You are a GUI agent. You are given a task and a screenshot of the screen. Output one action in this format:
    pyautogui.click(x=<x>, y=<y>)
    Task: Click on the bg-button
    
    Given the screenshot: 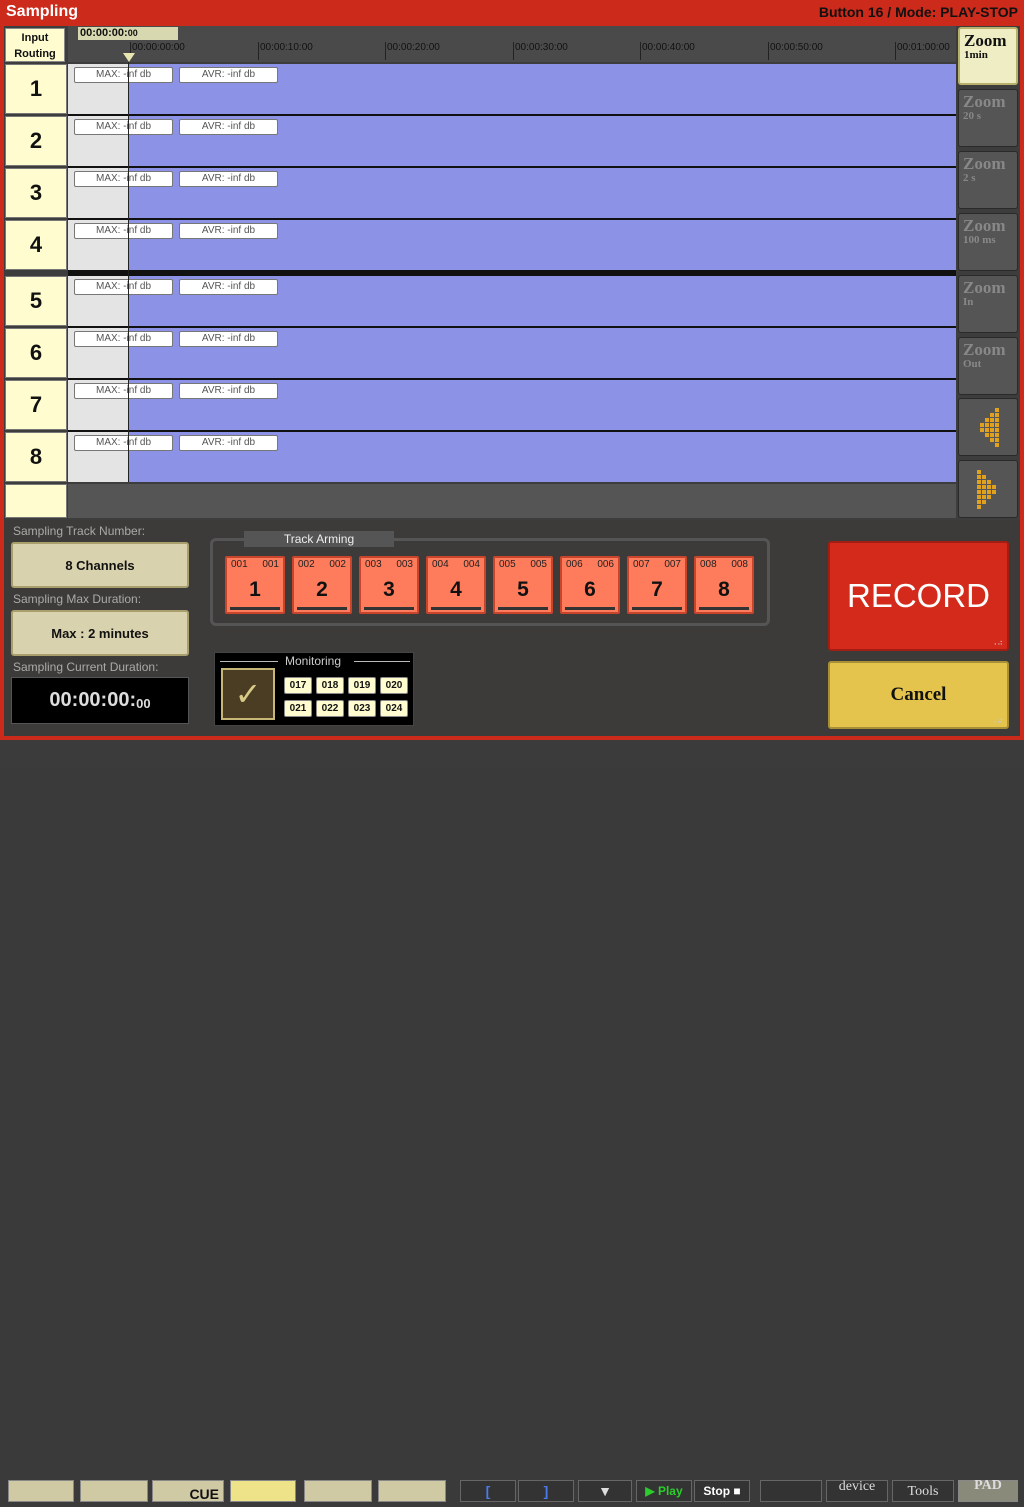 What is the action you would take?
    pyautogui.click(x=412, y=1491)
    